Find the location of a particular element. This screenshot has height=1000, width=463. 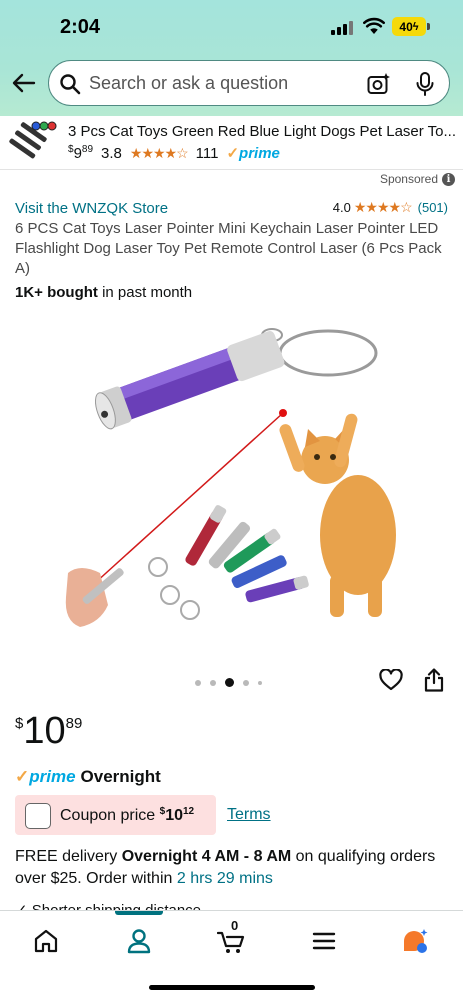

coupon-checkbox is located at coordinates (38, 816).